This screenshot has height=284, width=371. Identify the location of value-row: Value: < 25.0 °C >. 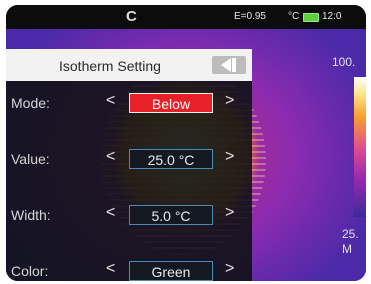
(129, 160).